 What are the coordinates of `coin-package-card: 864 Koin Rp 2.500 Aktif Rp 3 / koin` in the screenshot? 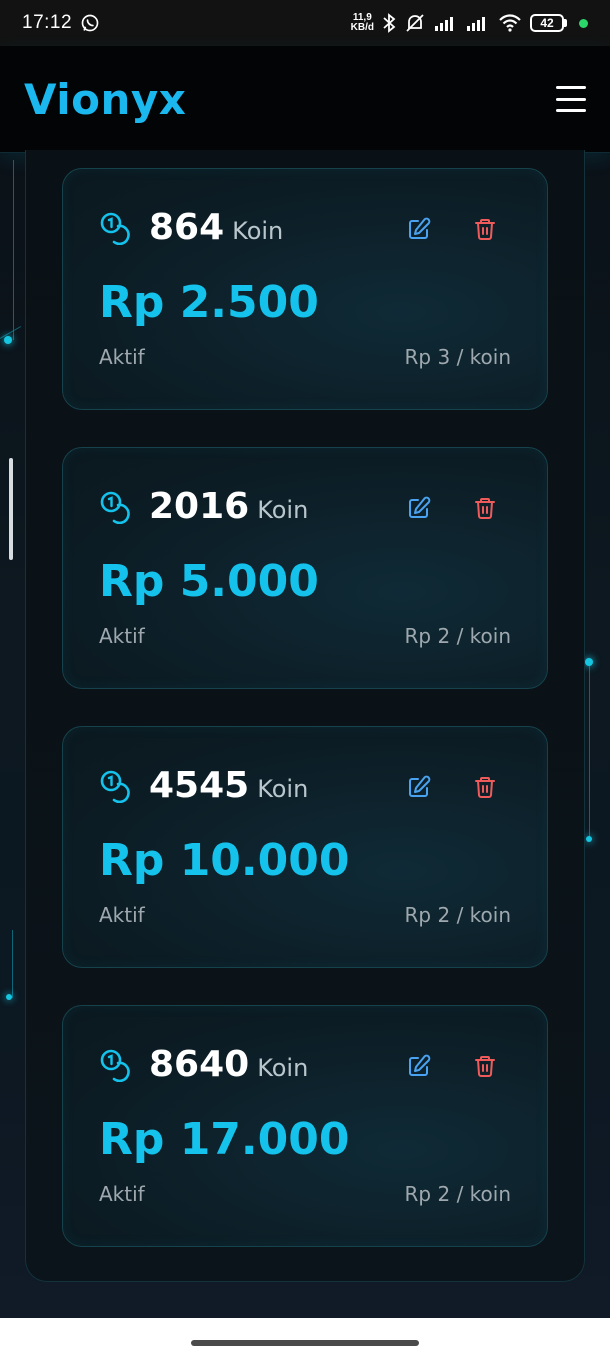 It's located at (305, 289).